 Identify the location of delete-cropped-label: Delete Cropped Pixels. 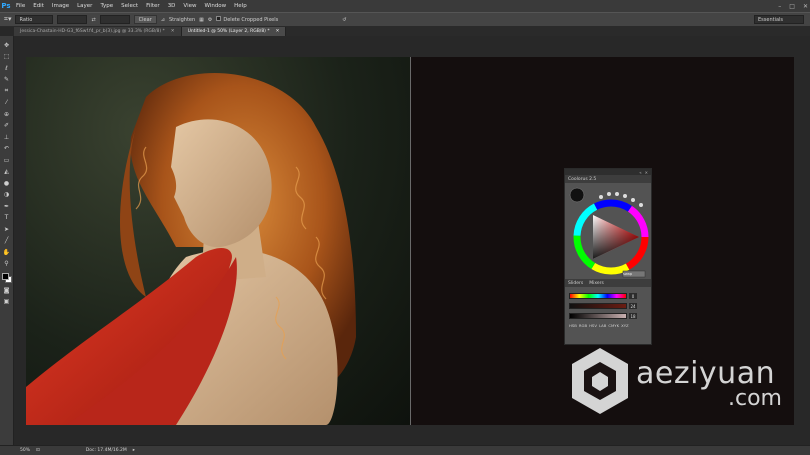
(251, 20).